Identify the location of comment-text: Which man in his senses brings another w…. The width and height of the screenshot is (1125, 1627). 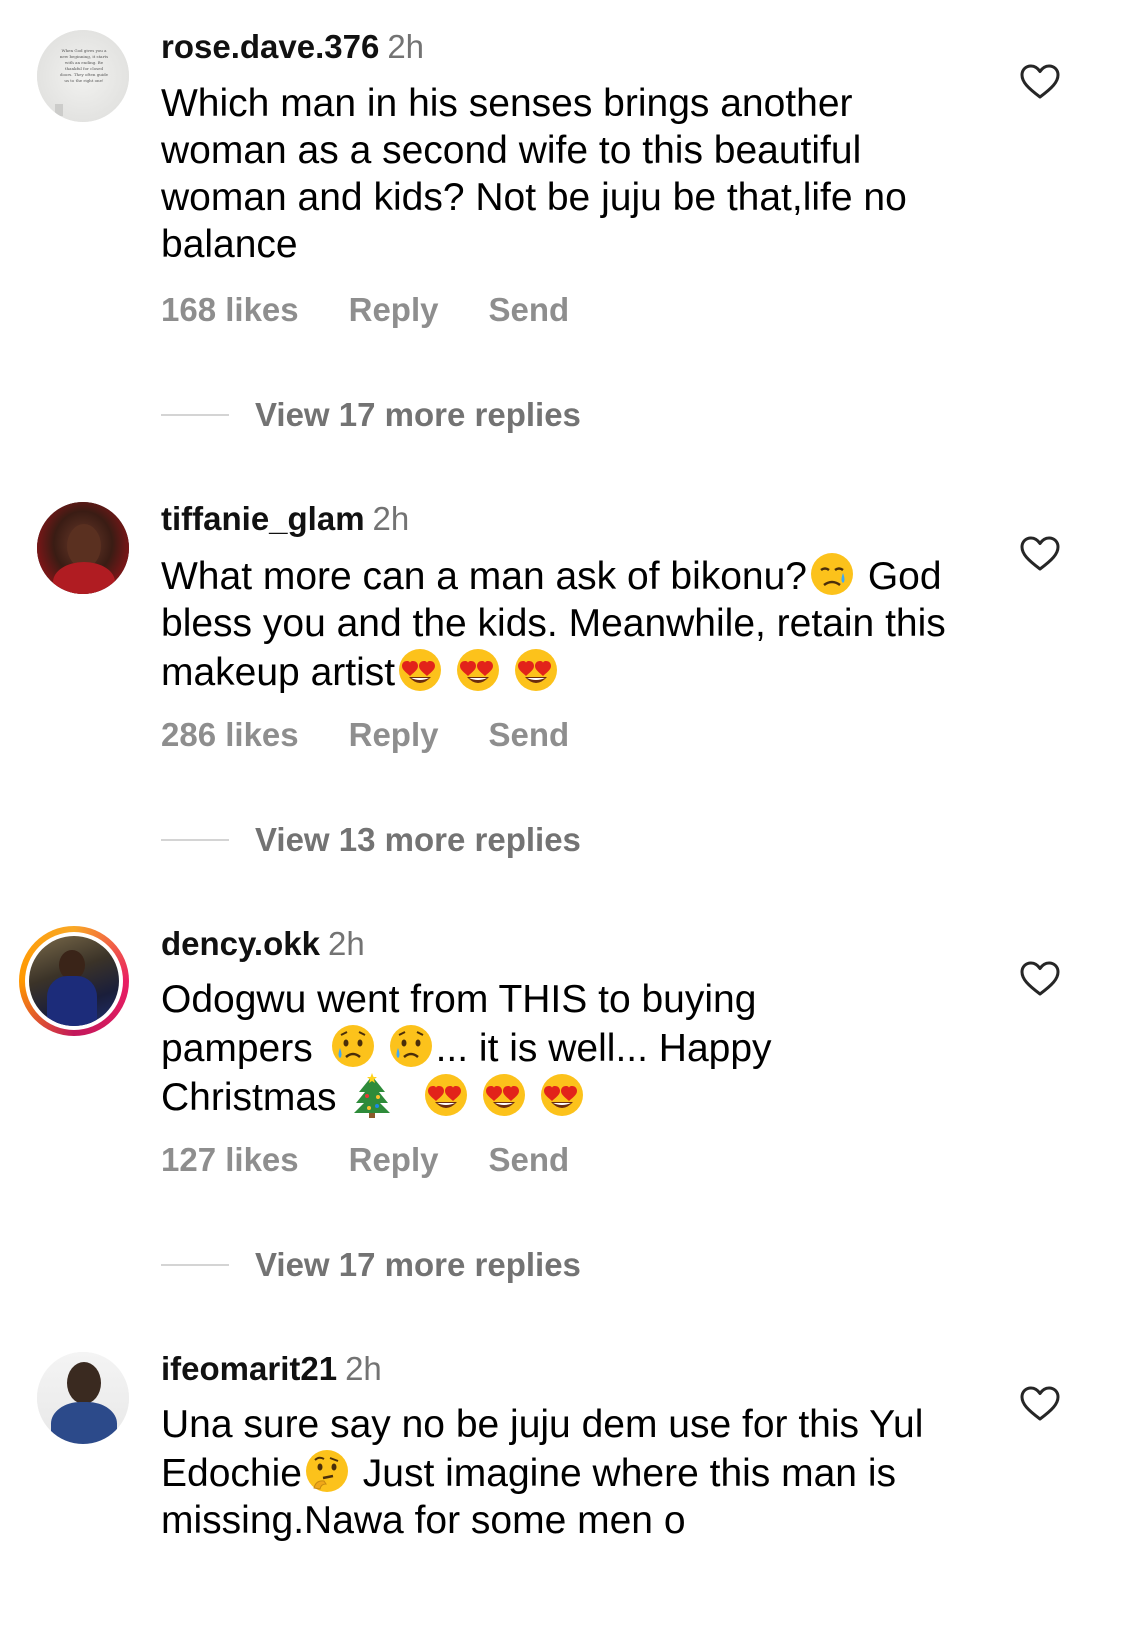
(534, 174).